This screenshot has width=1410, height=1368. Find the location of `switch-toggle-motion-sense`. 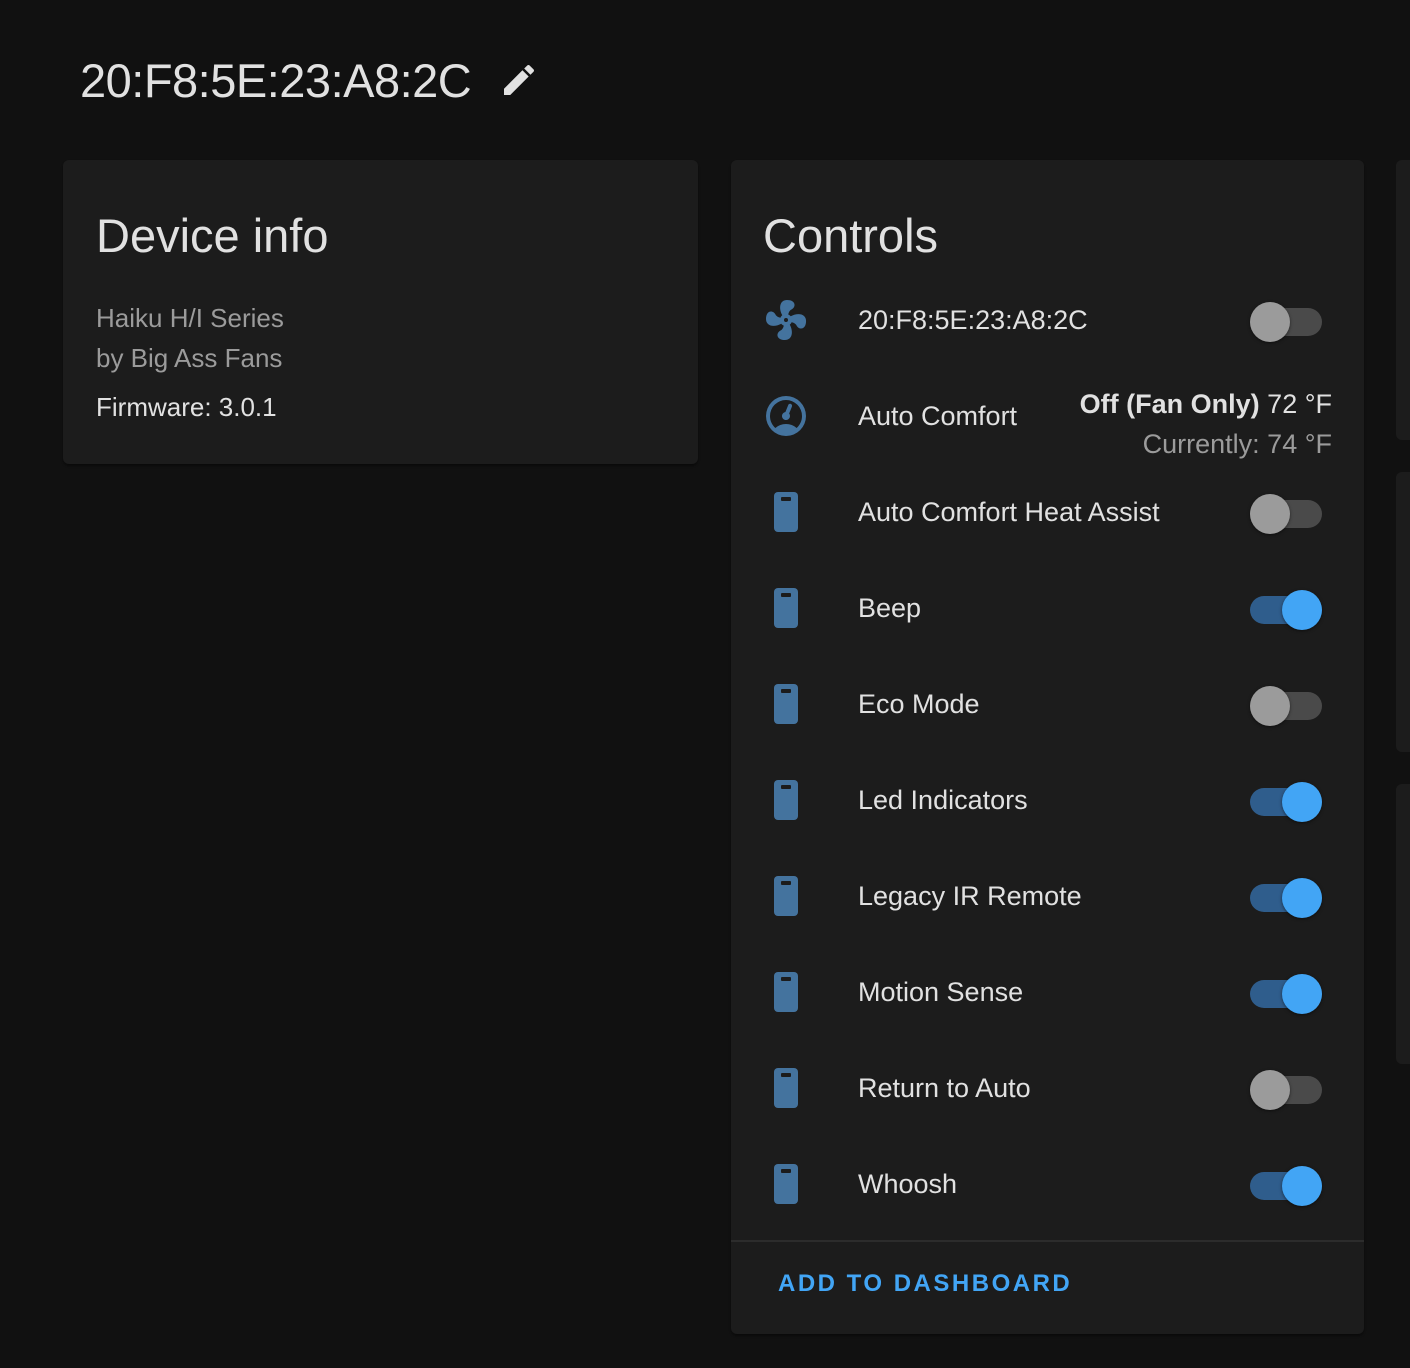

switch-toggle-motion-sense is located at coordinates (1286, 994).